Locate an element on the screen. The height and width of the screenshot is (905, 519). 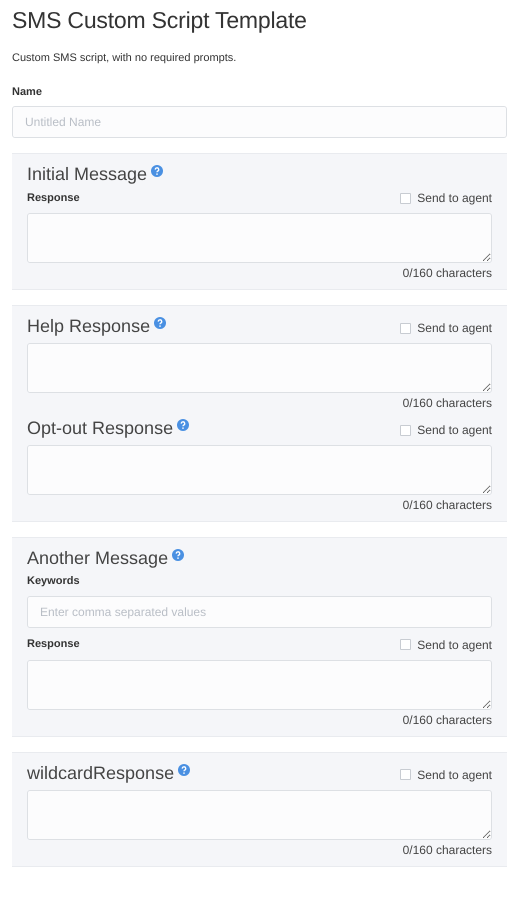
section-title: Opt-out Response is located at coordinates (100, 428).